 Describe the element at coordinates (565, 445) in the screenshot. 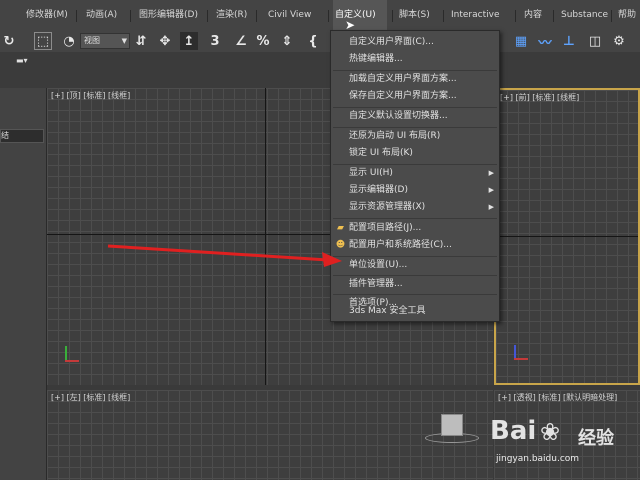

I see `baidu-watermark: Bai ❀ 经验 jingyan.baidu.com` at that location.